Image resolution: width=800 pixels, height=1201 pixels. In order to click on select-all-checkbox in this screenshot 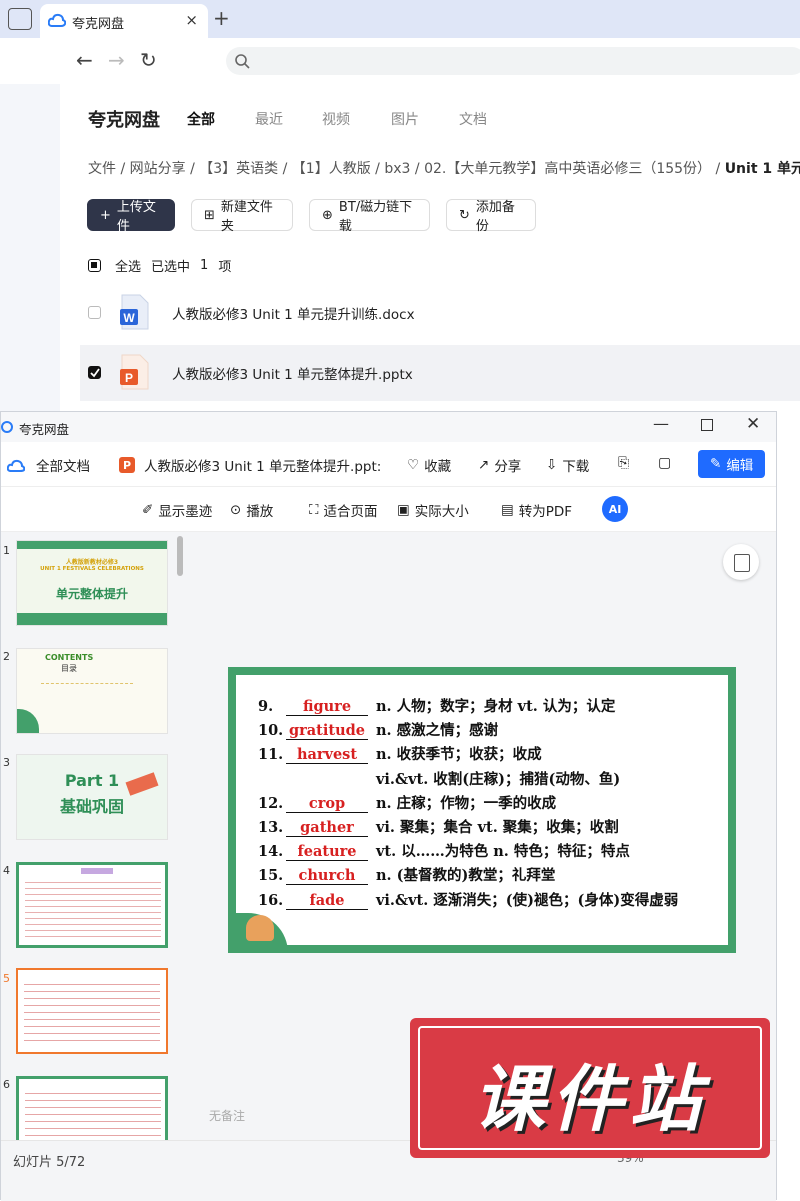, I will do `click(94, 265)`.